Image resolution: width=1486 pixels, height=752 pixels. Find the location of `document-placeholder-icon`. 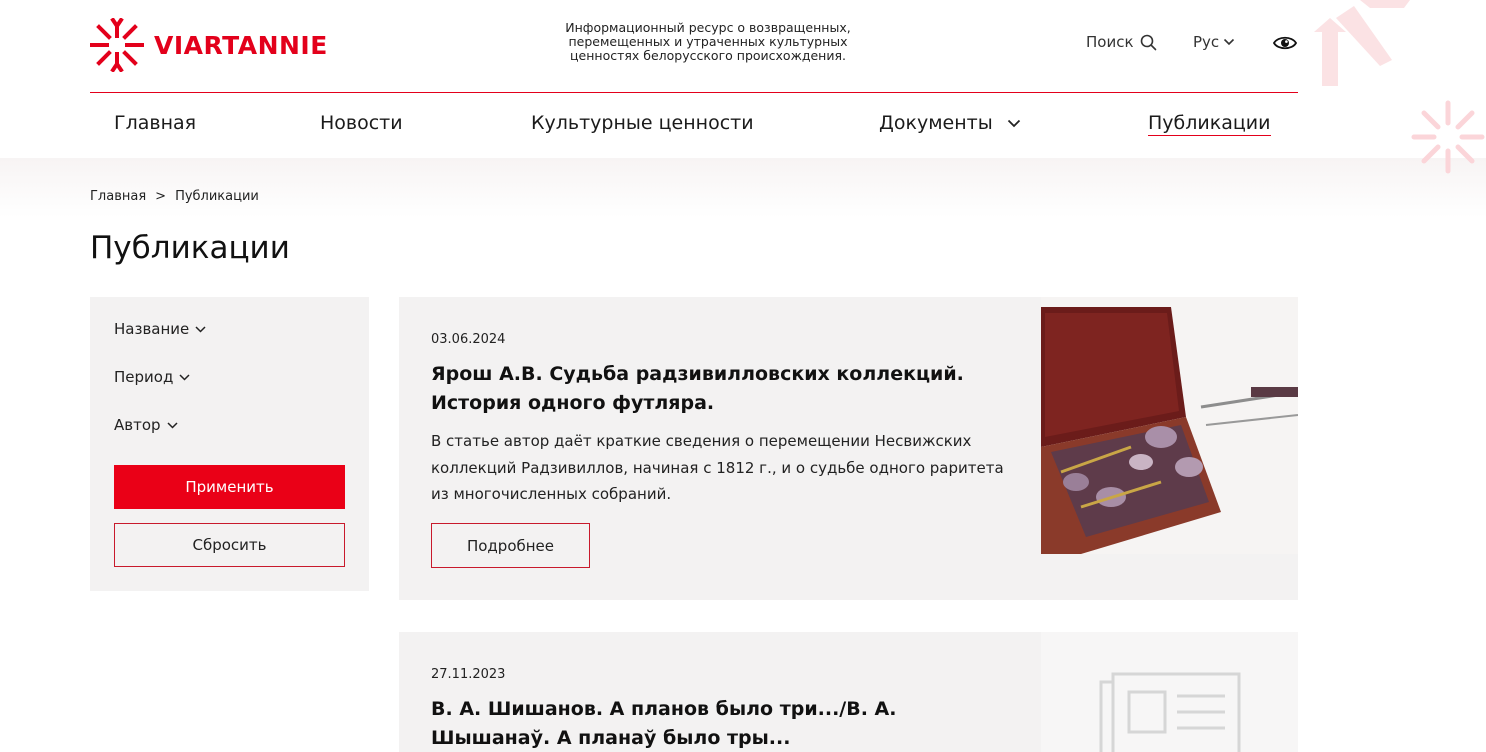

document-placeholder-icon is located at coordinates (1170, 712).